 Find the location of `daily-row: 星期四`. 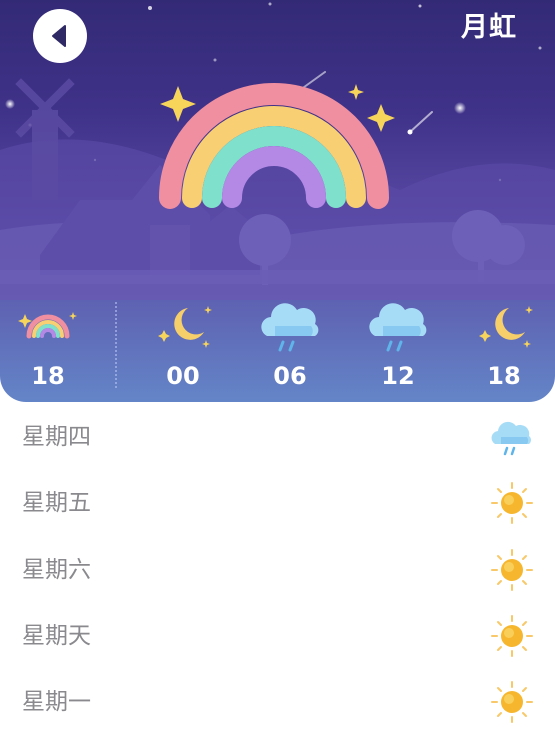

daily-row: 星期四 is located at coordinates (277, 437).